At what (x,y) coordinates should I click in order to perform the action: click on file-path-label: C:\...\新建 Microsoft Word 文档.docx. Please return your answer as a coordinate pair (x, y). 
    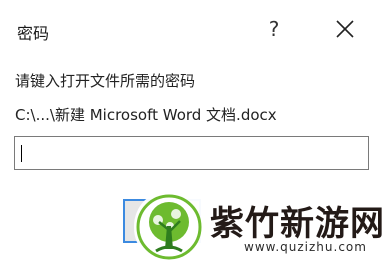
    Looking at the image, I should click on (146, 115).